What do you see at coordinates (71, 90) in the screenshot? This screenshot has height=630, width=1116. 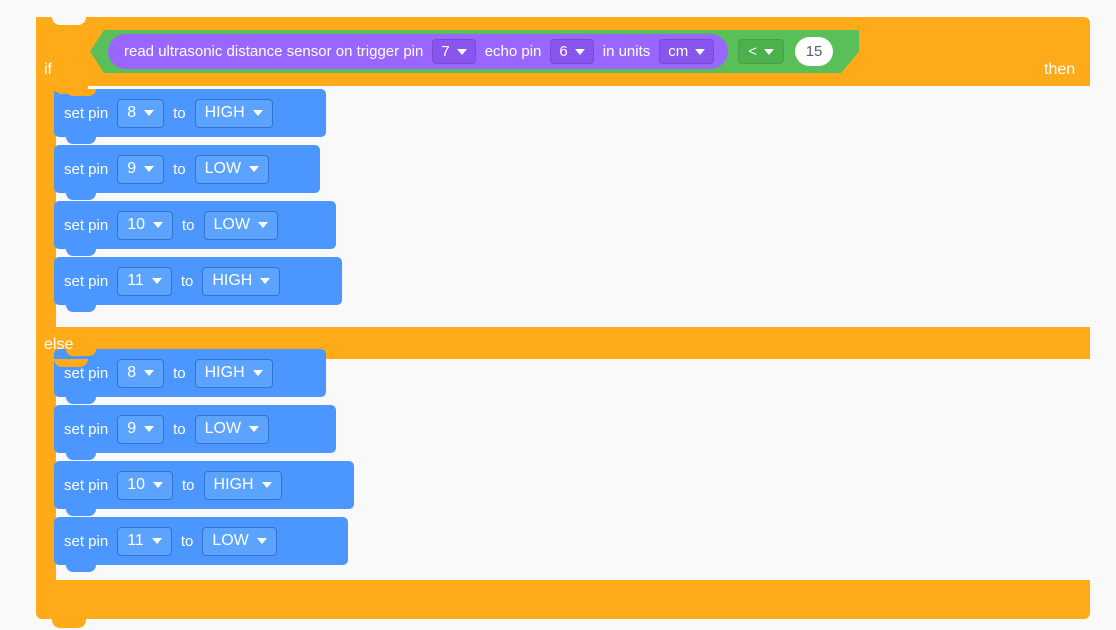 I see `then-branch-connector-notch` at bounding box center [71, 90].